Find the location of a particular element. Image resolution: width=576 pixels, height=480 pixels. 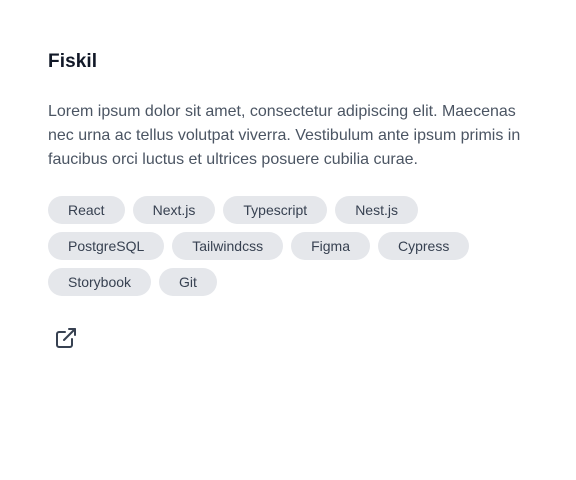

tech-tag: Next.js is located at coordinates (174, 210).